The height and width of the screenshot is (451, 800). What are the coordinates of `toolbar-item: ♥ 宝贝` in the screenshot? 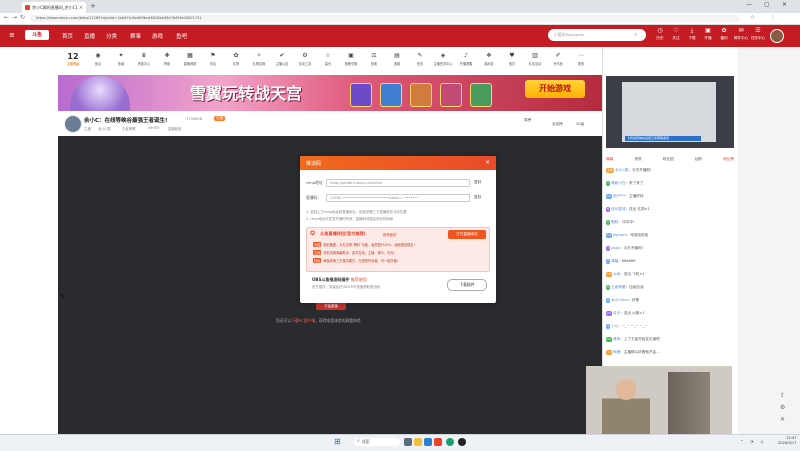 It's located at (512, 59).